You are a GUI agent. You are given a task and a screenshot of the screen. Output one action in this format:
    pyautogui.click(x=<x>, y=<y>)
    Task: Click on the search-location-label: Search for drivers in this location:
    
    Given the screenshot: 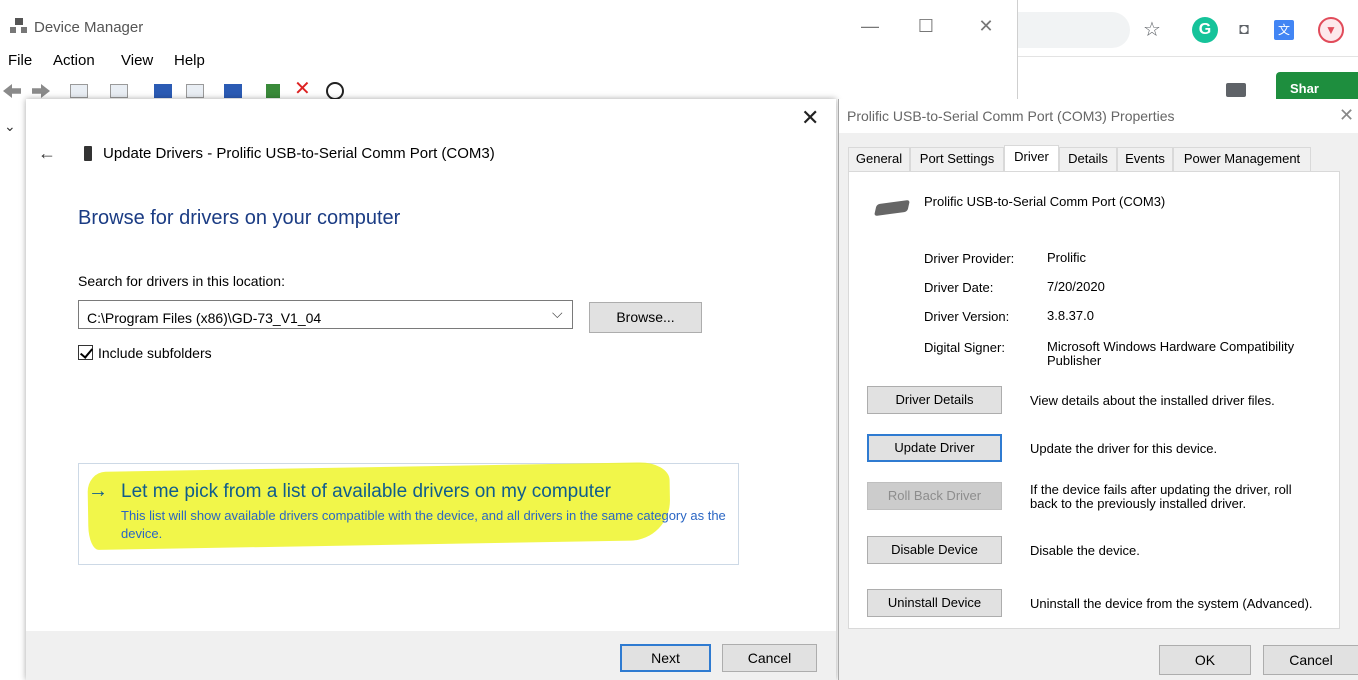 What is the action you would take?
    pyautogui.click(x=181, y=281)
    